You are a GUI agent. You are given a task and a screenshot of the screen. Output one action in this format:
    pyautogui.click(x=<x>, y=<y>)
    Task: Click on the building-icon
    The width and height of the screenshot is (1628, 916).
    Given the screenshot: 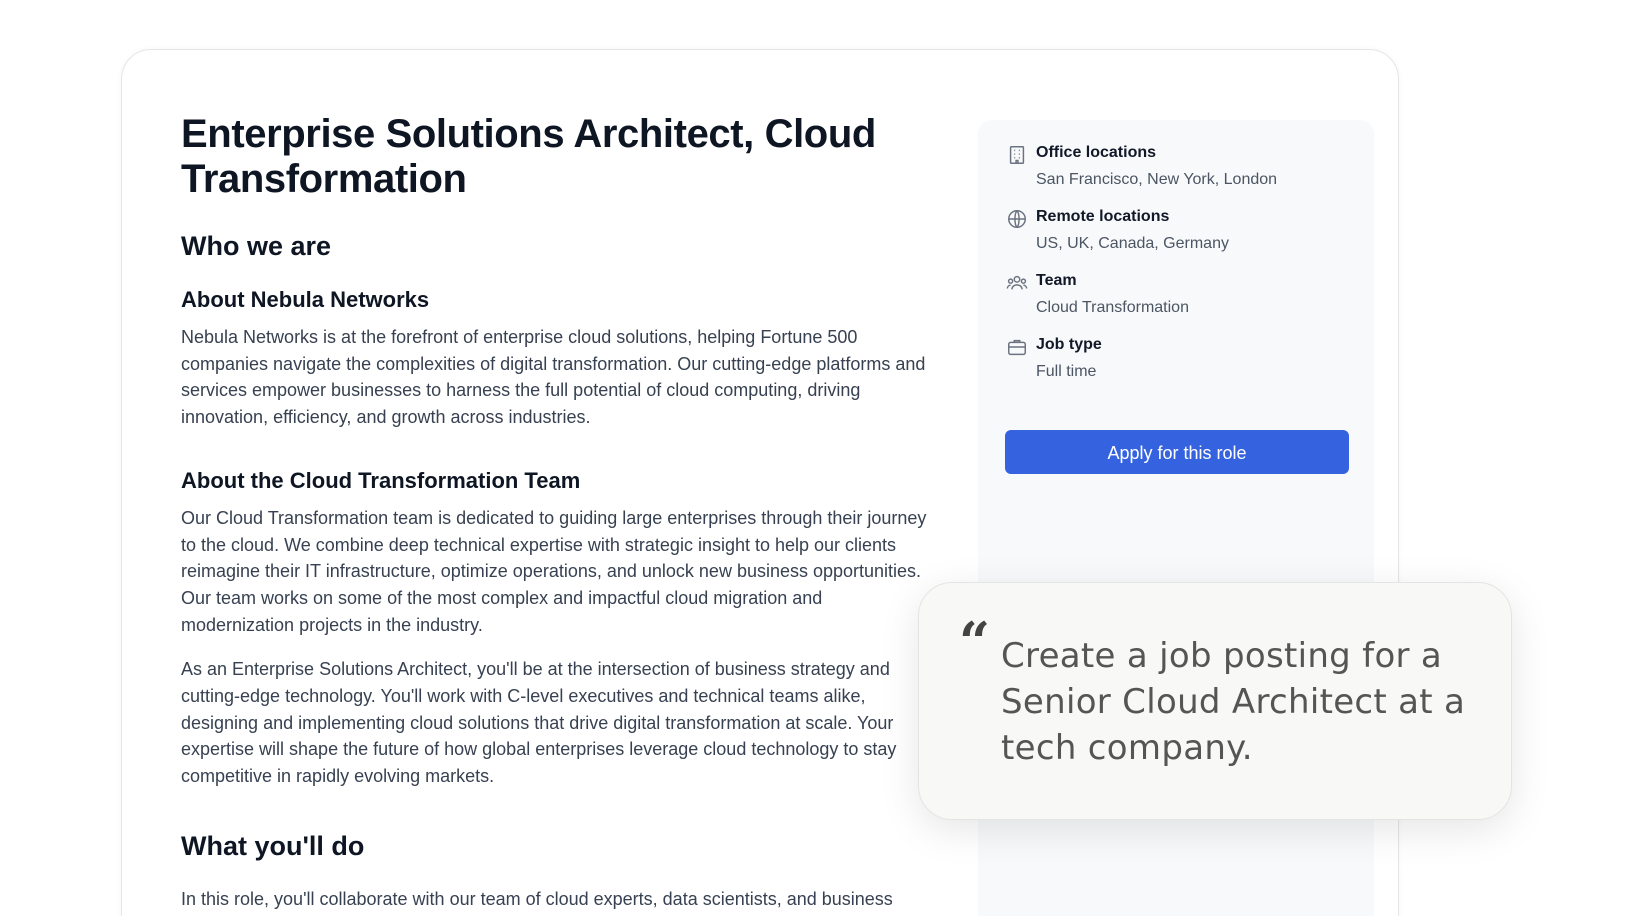 What is the action you would take?
    pyautogui.click(x=1017, y=155)
    